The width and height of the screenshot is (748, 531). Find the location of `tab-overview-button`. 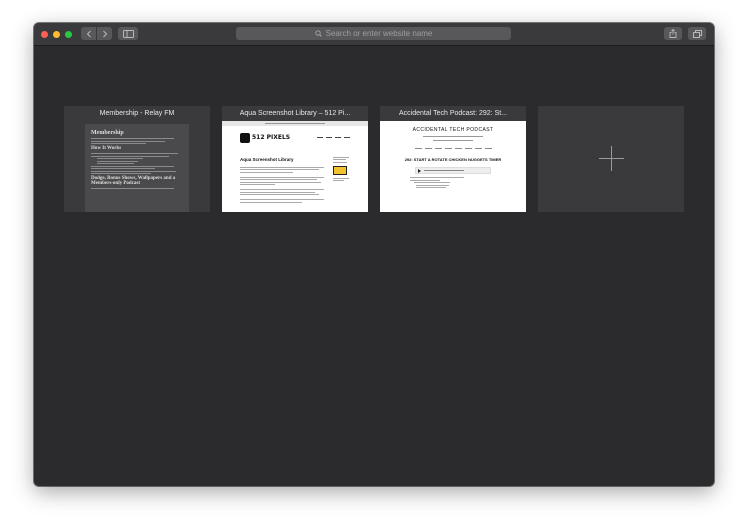

tab-overview-button is located at coordinates (697, 33).